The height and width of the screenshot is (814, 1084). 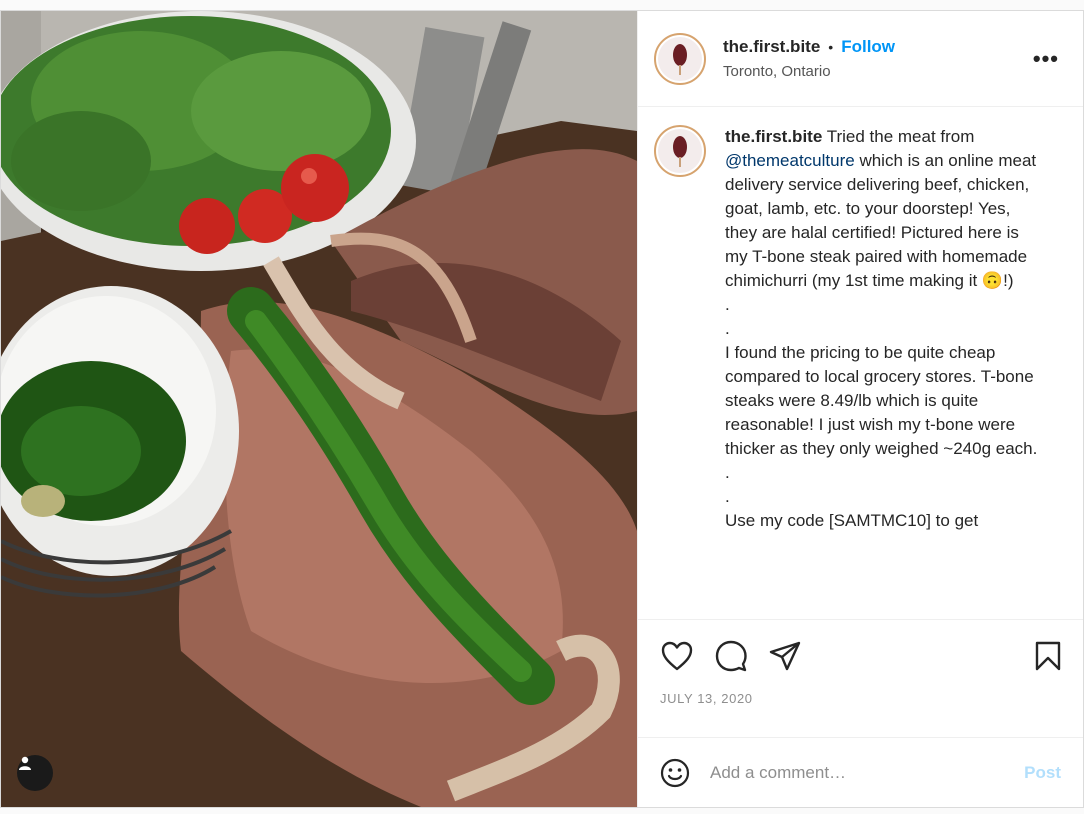 I want to click on caption-text-pre: Tried the meat from, so click(x=898, y=136).